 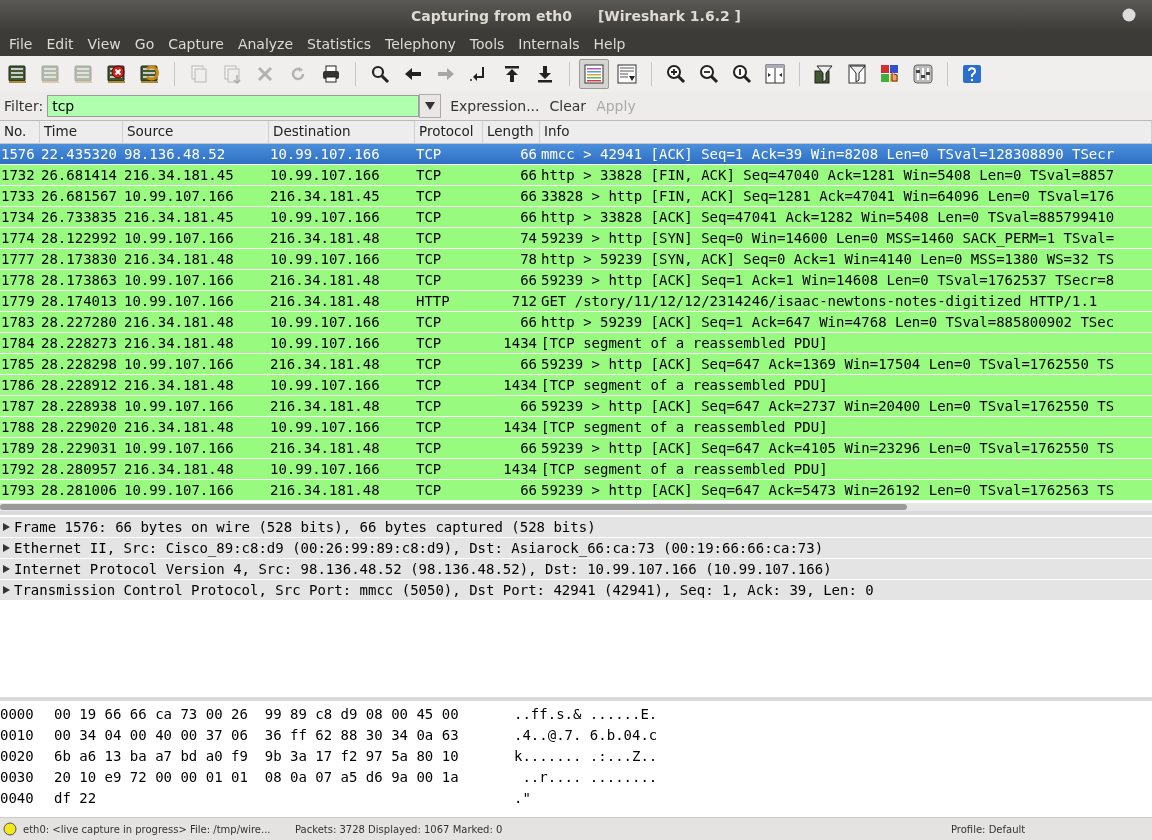 What do you see at coordinates (846, 132) in the screenshot?
I see `column-header: Info` at bounding box center [846, 132].